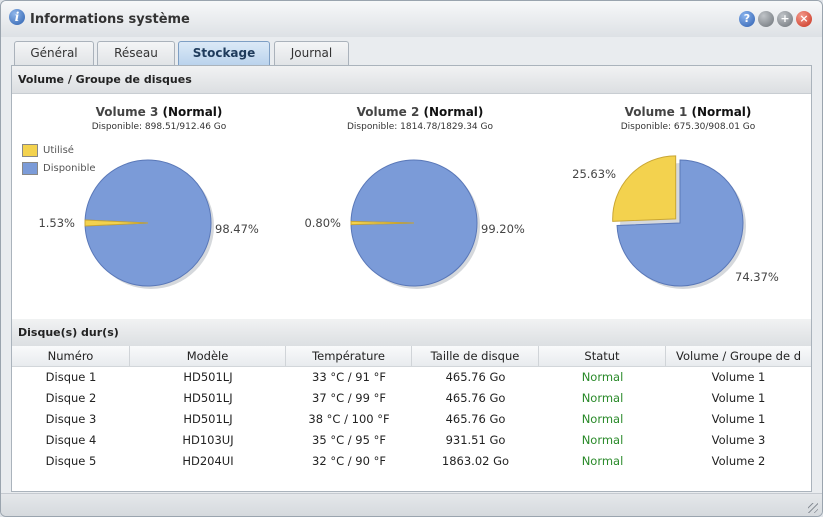 The image size is (823, 517). Describe the element at coordinates (411, 80) in the screenshot. I see `volumes-section-header: Volume / Groupe de disques` at that location.